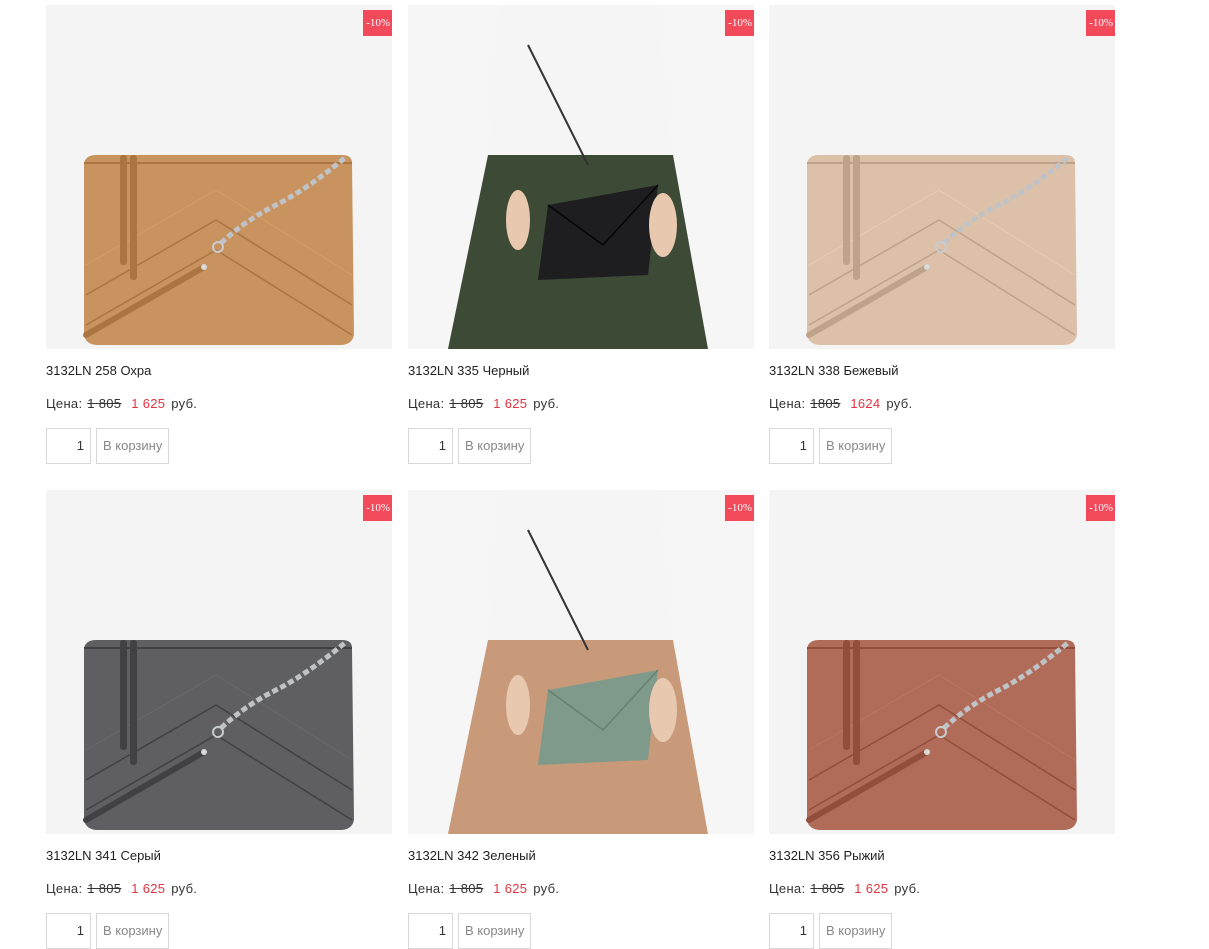 The image size is (1209, 949). Describe the element at coordinates (825, 403) in the screenshot. I see `old-price: 1805` at that location.